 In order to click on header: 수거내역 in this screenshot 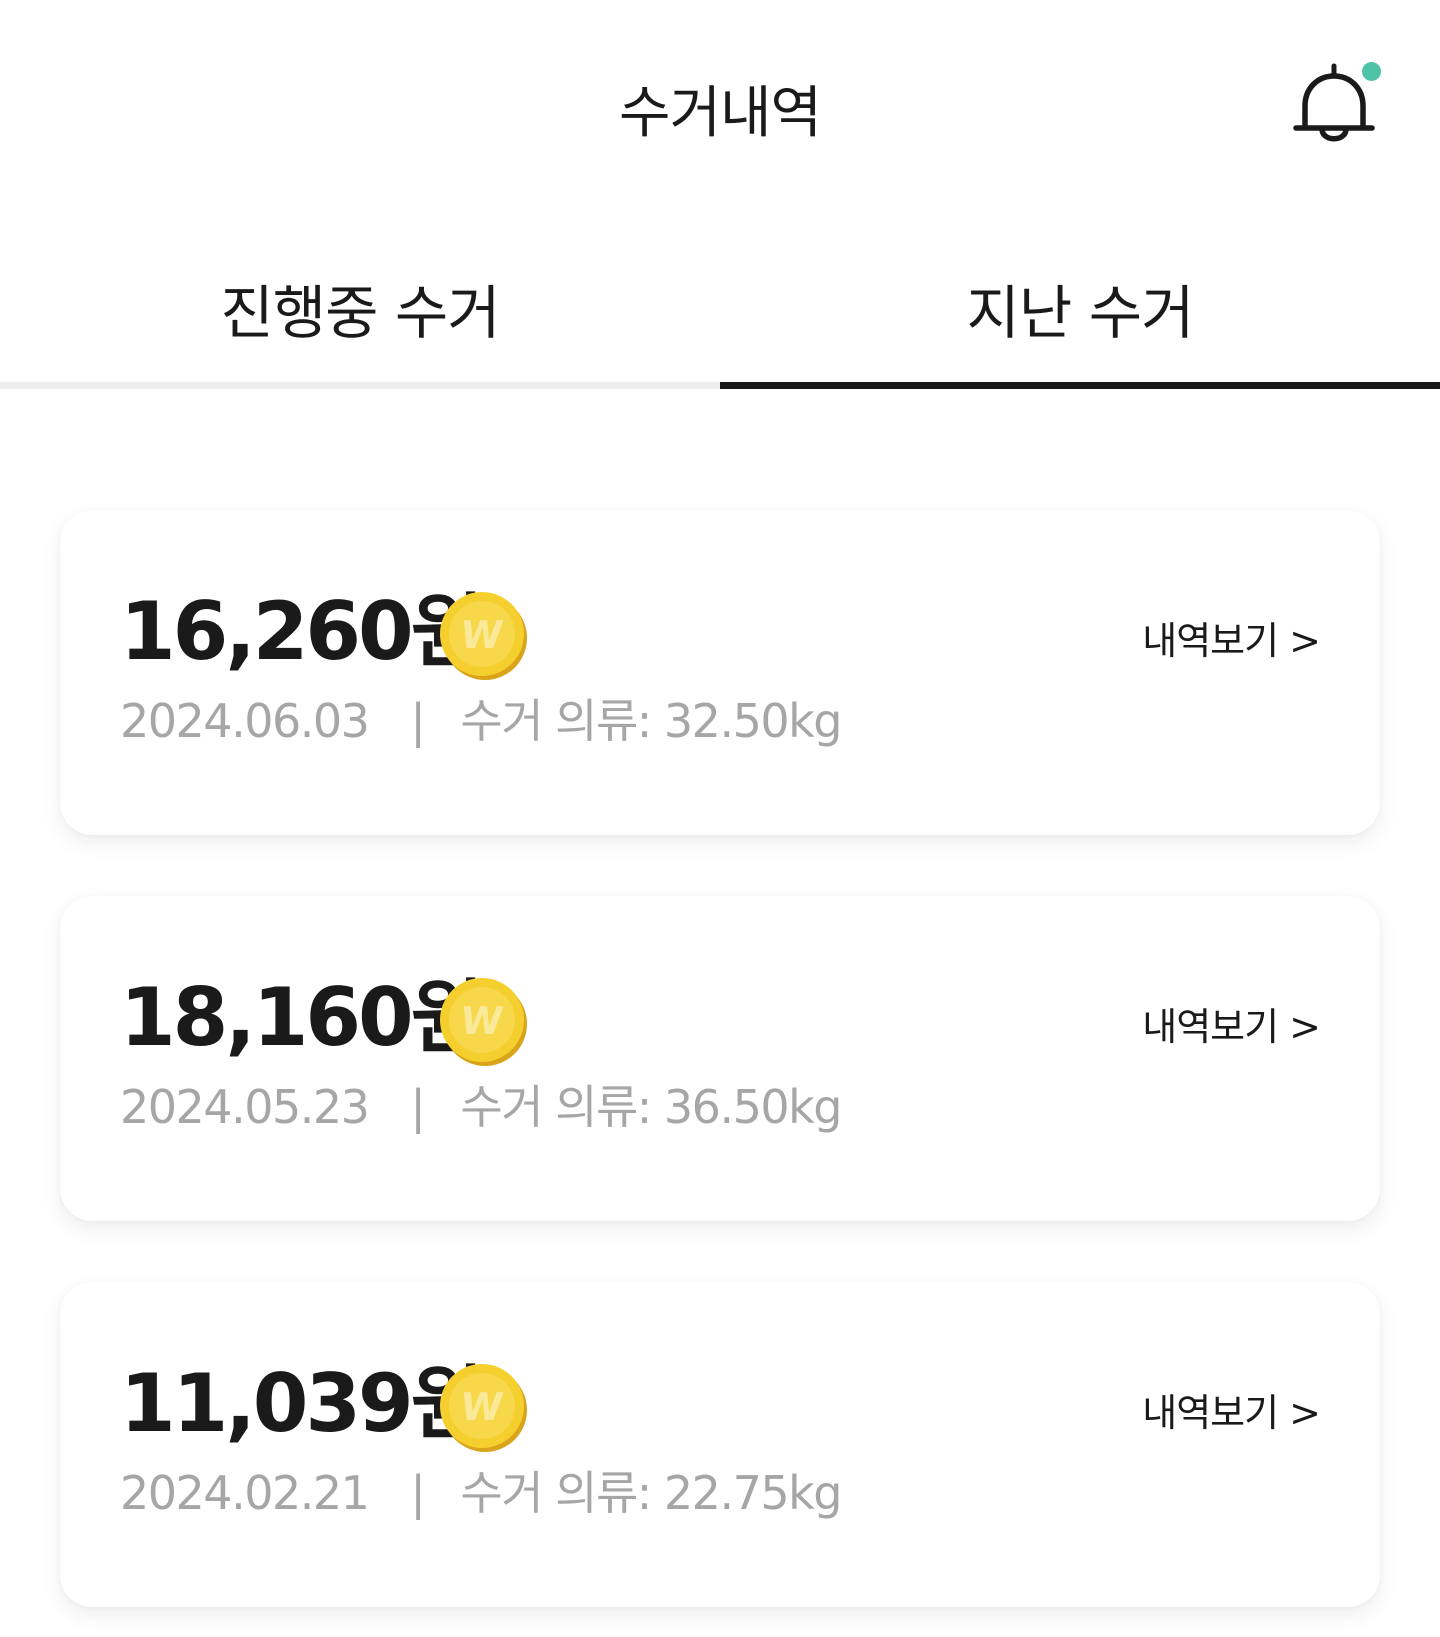, I will do `click(720, 100)`.